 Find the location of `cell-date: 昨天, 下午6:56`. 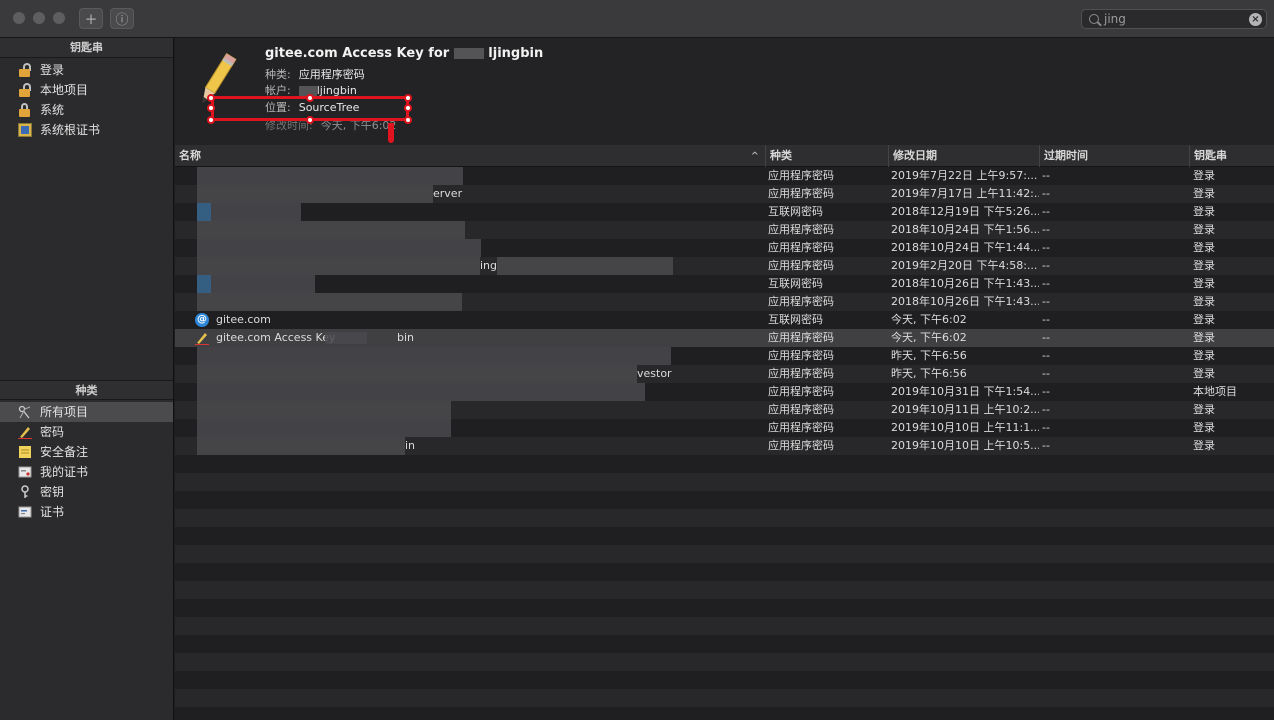

cell-date: 昨天, 下午6:56 is located at coordinates (929, 373).